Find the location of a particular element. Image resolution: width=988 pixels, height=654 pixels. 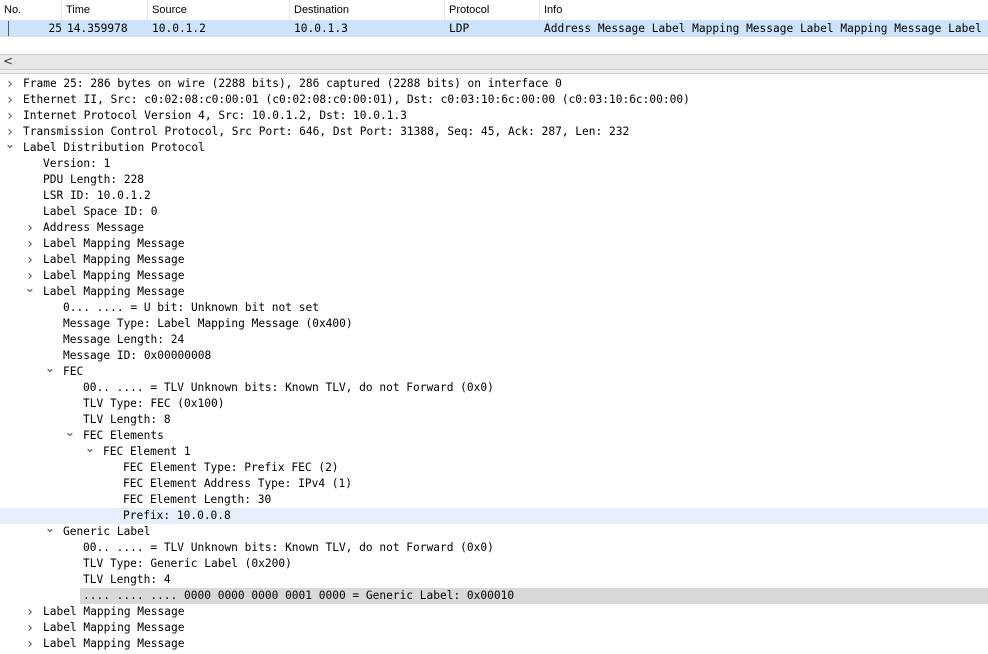

tree-node: Message Length: 24 is located at coordinates (494, 340).